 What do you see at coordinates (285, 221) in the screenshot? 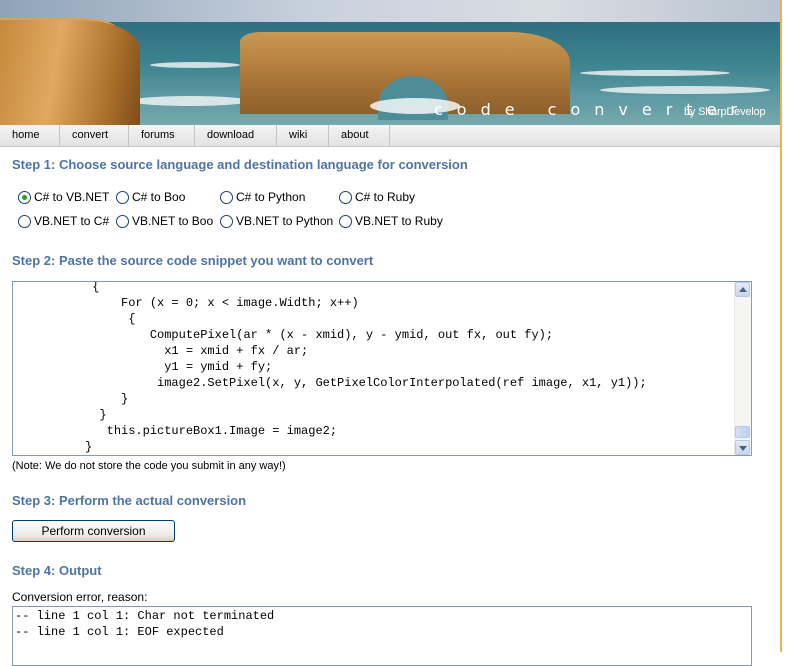
I see `radio-label: VB.NET to Python` at bounding box center [285, 221].